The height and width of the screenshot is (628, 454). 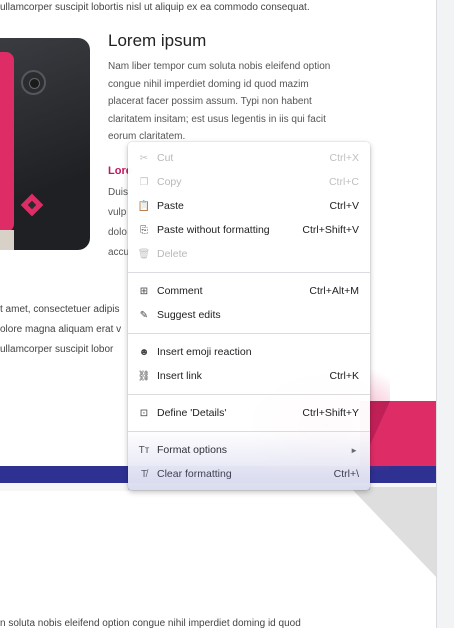 I want to click on menu-item-label: Cut, so click(x=165, y=158).